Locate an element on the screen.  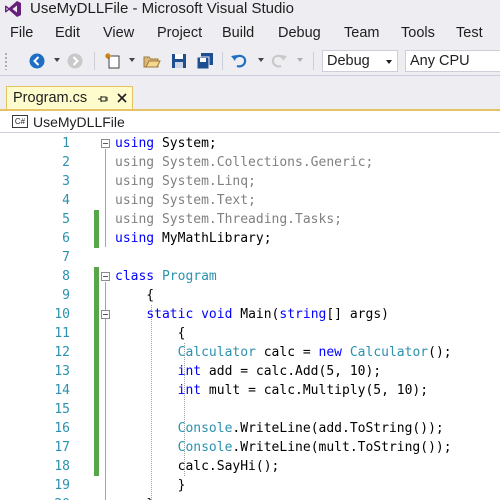
code-token-kw: void is located at coordinates (217, 314).